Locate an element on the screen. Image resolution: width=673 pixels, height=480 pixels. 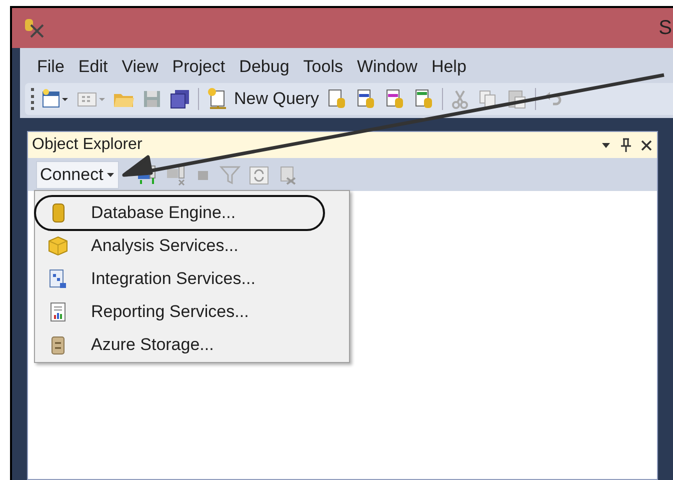
connect-button: Connect is located at coordinates (78, 174).